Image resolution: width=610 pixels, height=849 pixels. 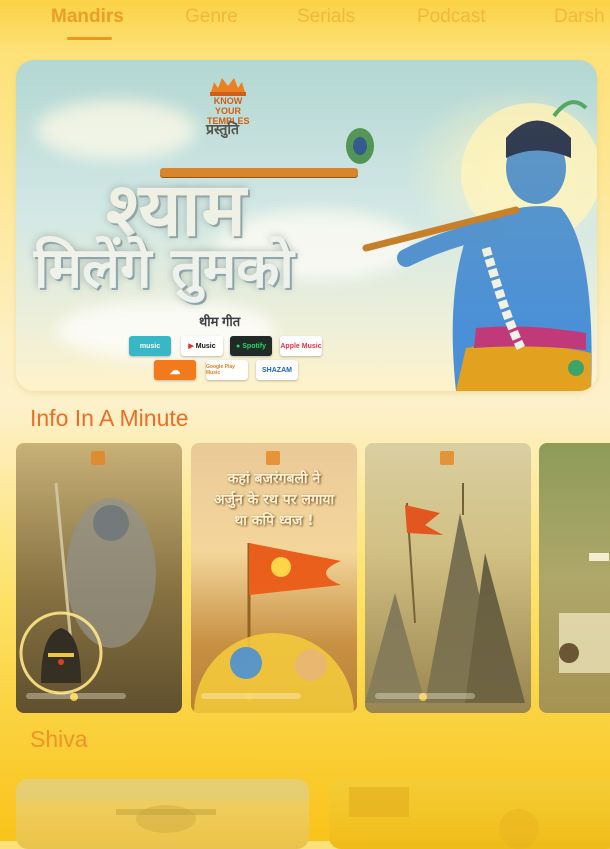 I want to click on amazon-music-badge: music, so click(x=150, y=346).